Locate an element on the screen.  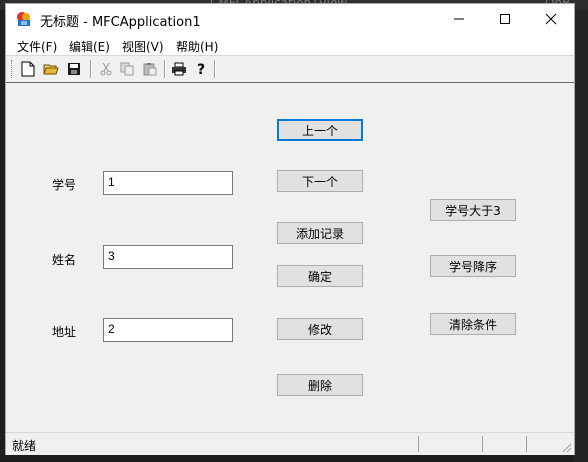
maximize-button is located at coordinates (505, 19).